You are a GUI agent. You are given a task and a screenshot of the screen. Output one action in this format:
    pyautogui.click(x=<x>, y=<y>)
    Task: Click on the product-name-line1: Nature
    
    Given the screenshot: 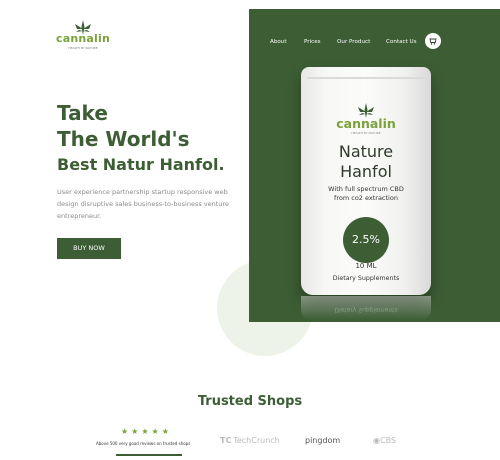 What is the action you would take?
    pyautogui.click(x=366, y=151)
    